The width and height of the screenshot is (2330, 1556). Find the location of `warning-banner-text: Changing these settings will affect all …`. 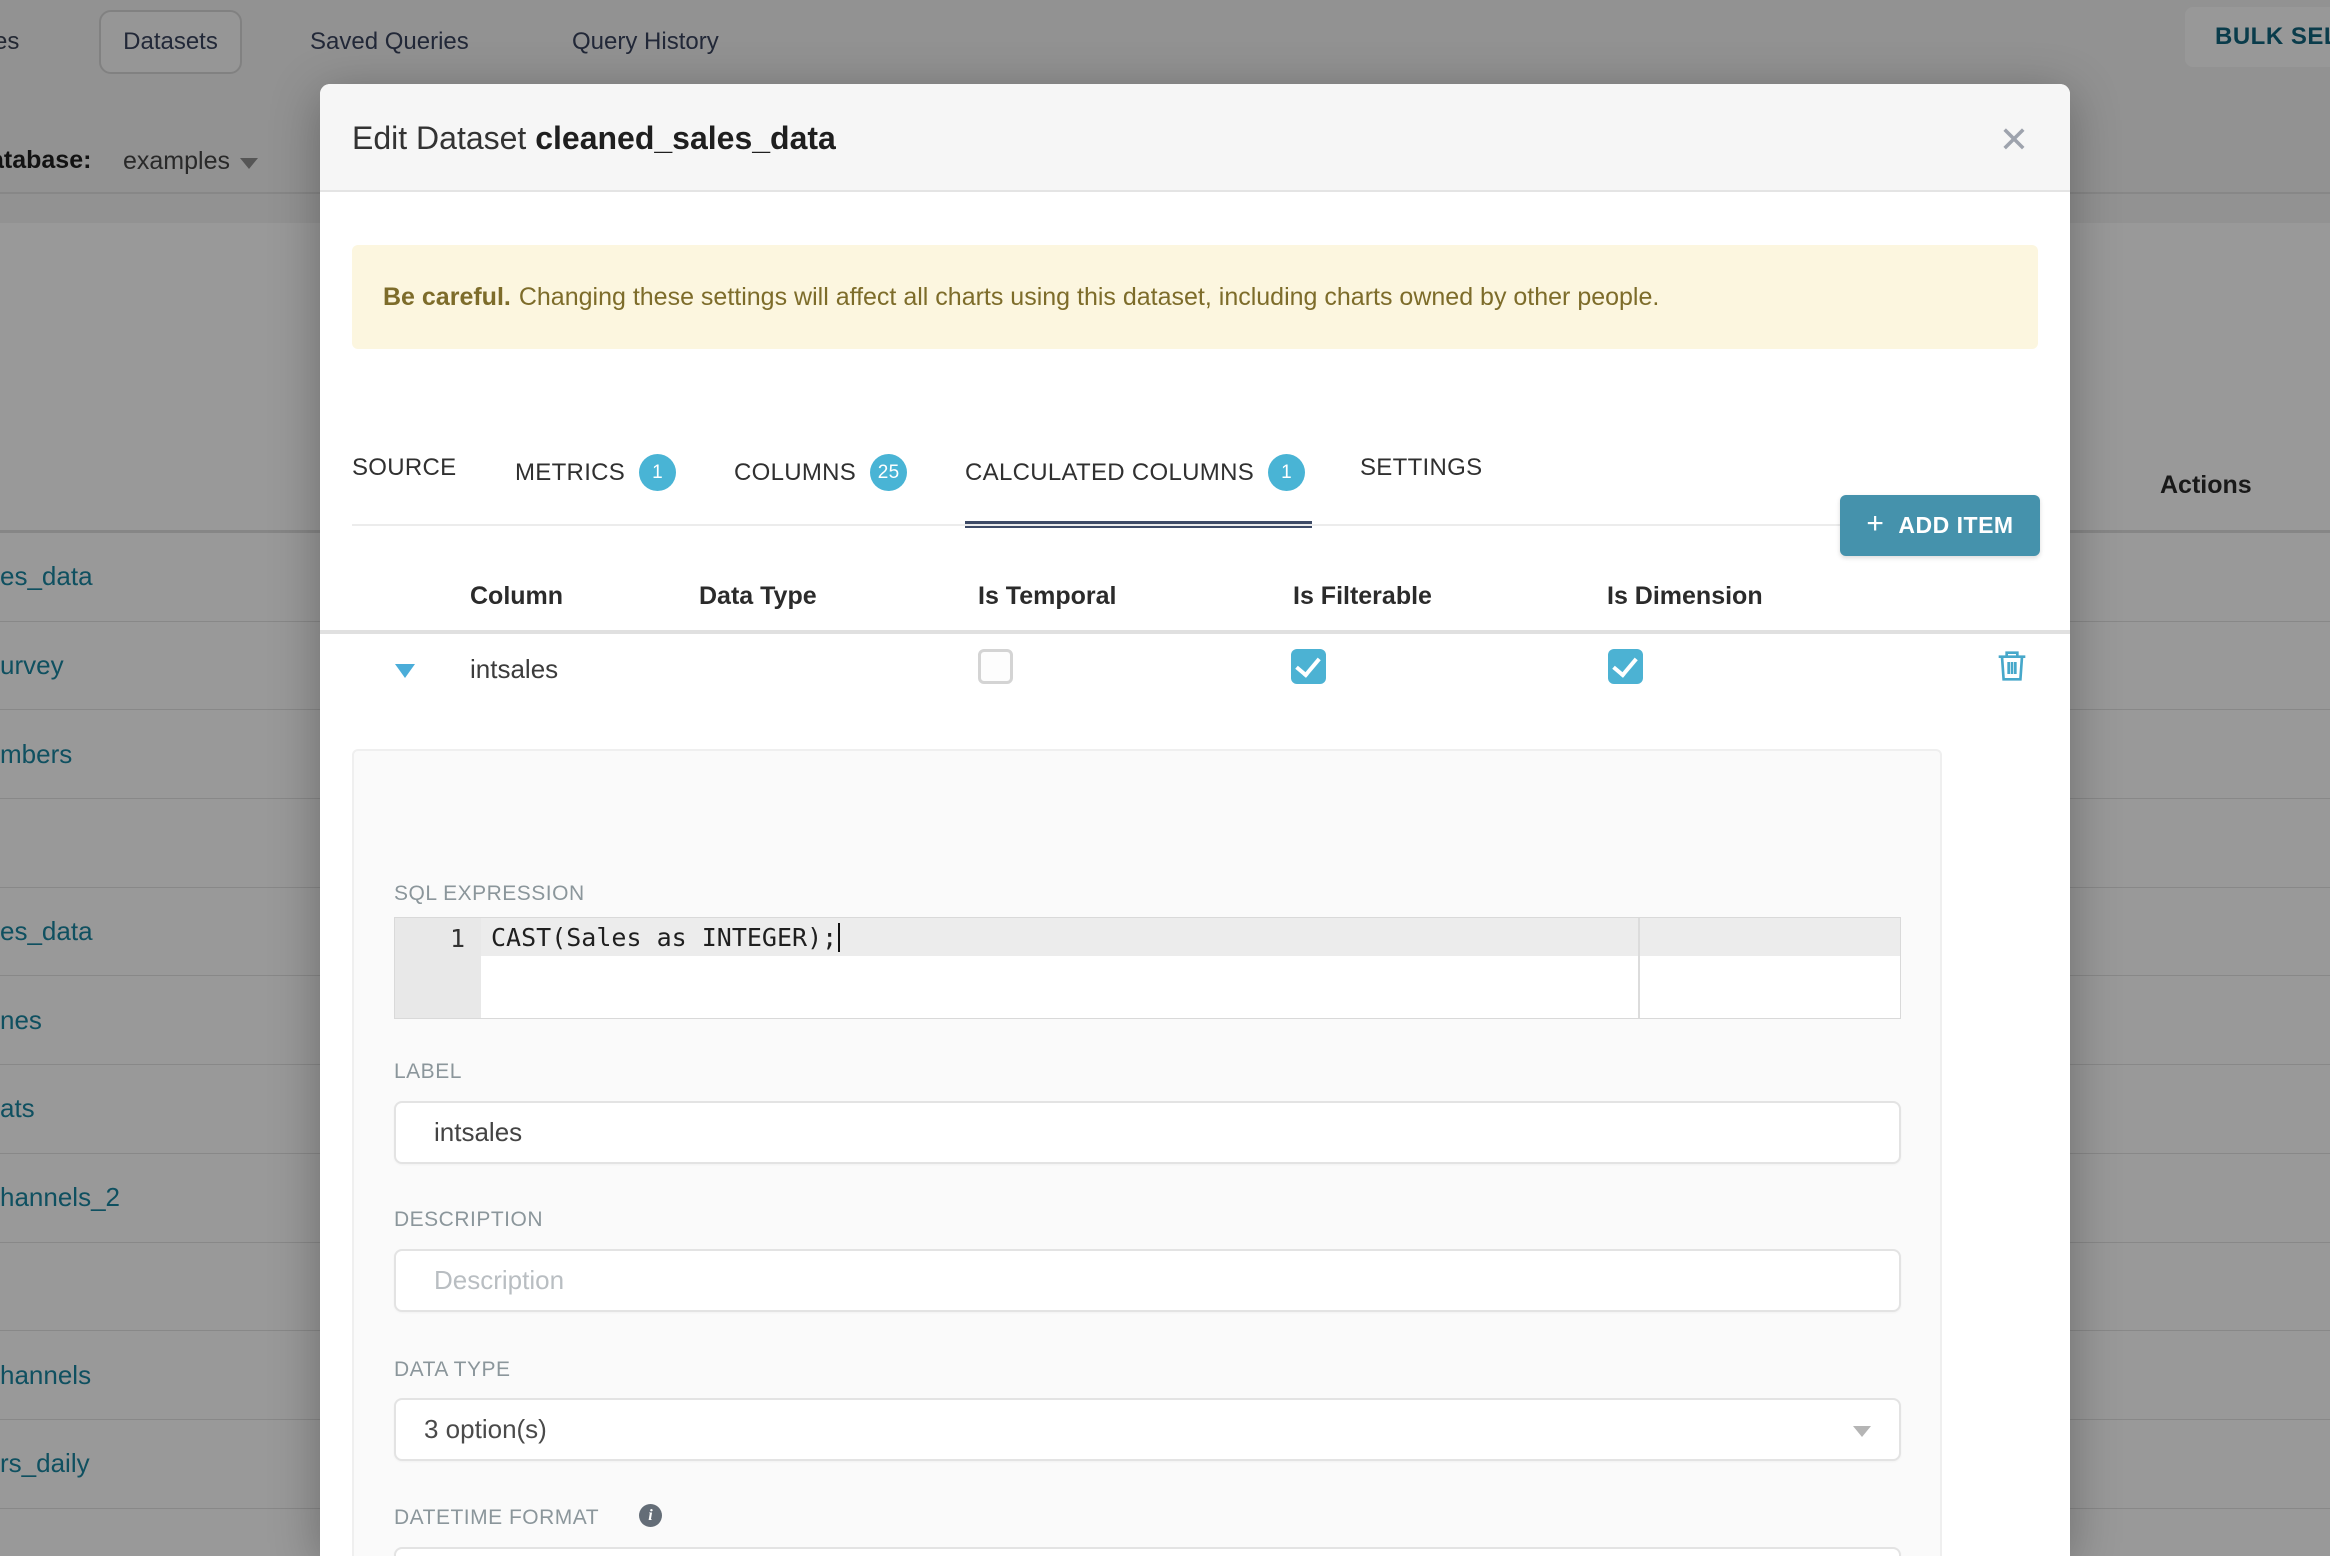

warning-banner-text: Changing these settings will affect all … is located at coordinates (1089, 296).